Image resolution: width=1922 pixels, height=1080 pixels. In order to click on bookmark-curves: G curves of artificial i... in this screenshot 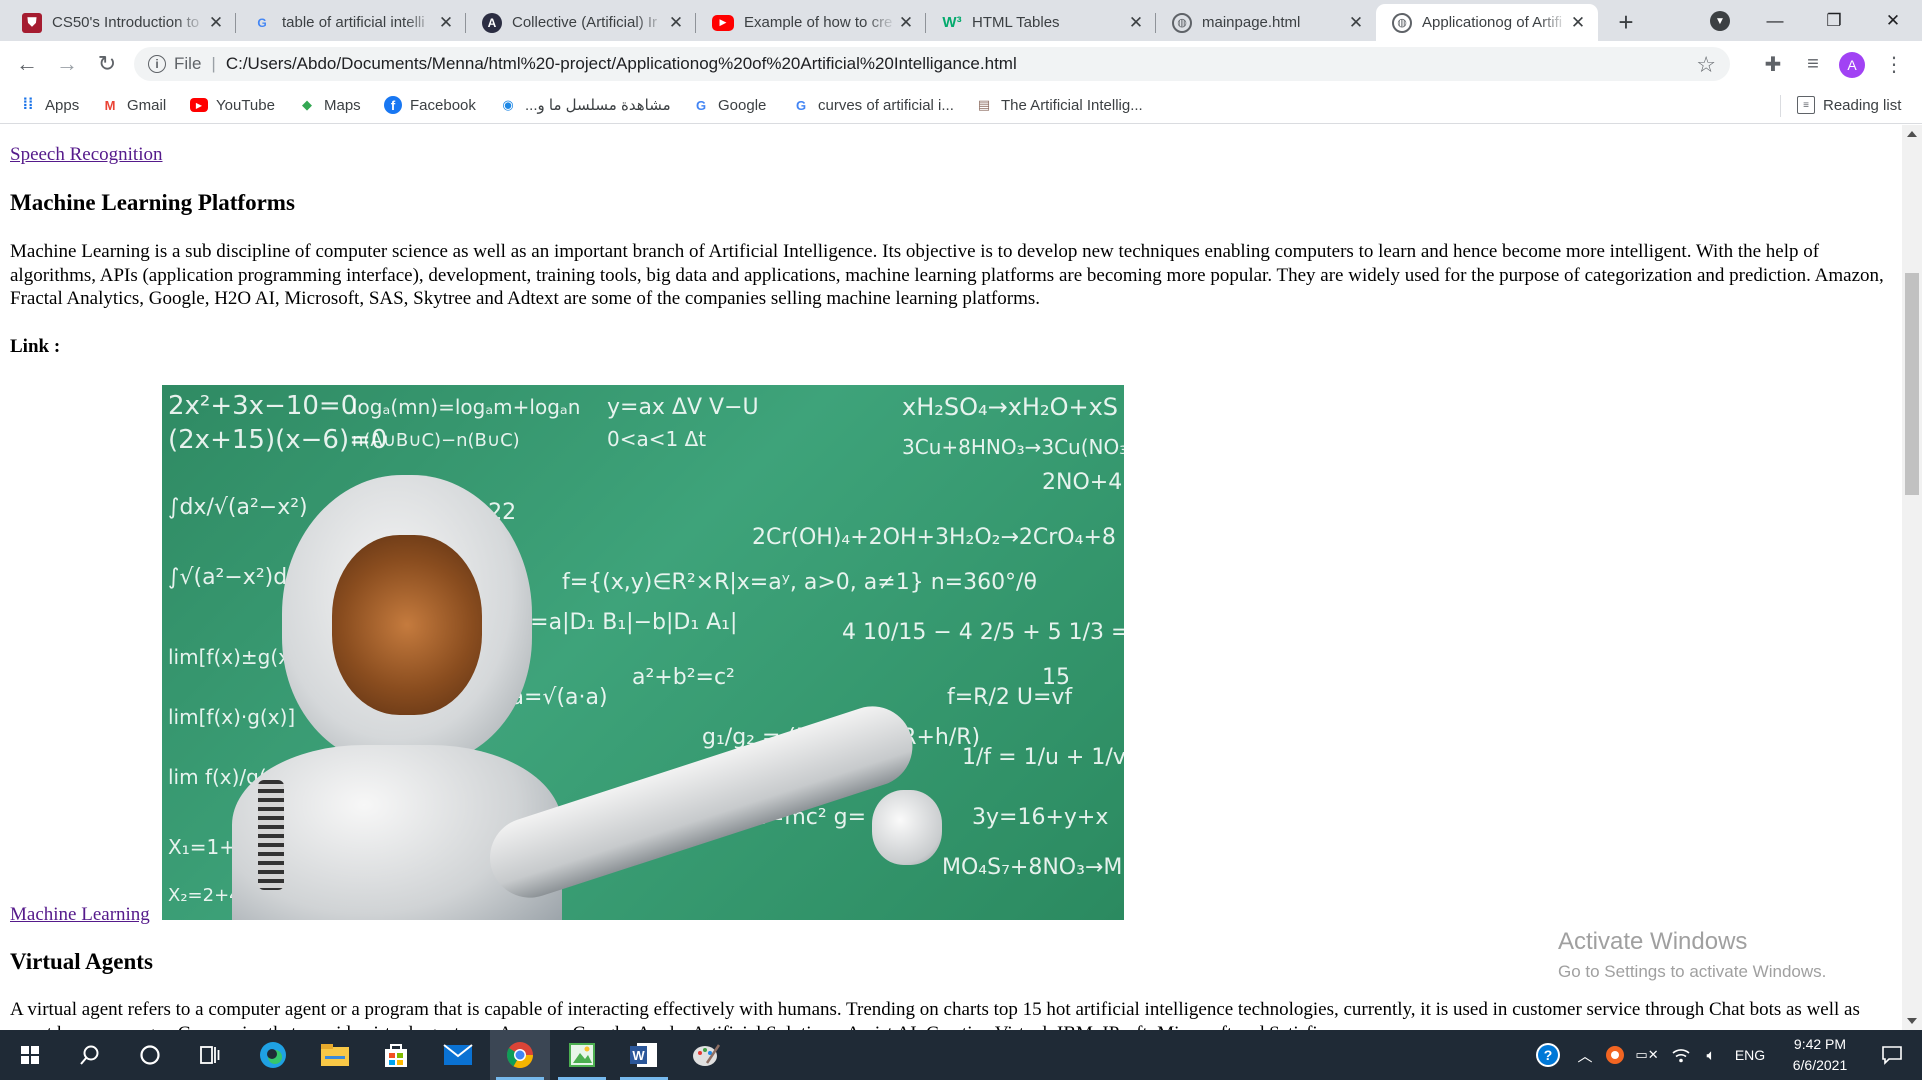, I will do `click(873, 105)`.